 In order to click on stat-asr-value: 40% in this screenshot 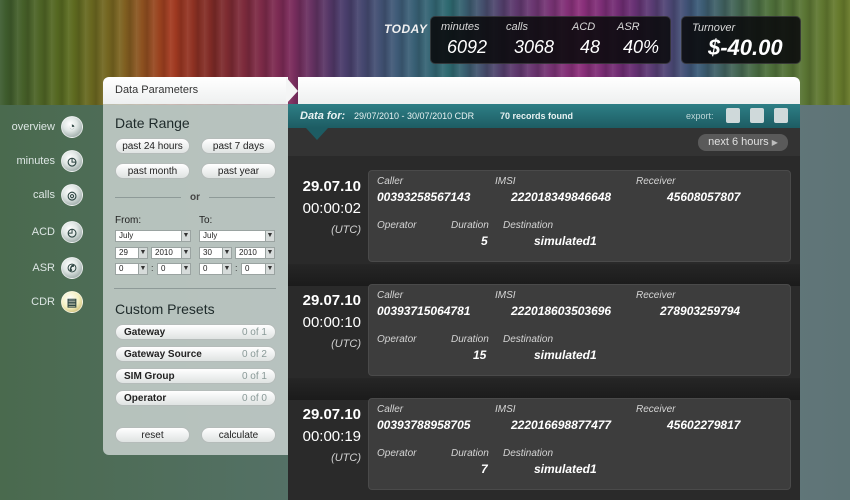, I will do `click(641, 47)`.